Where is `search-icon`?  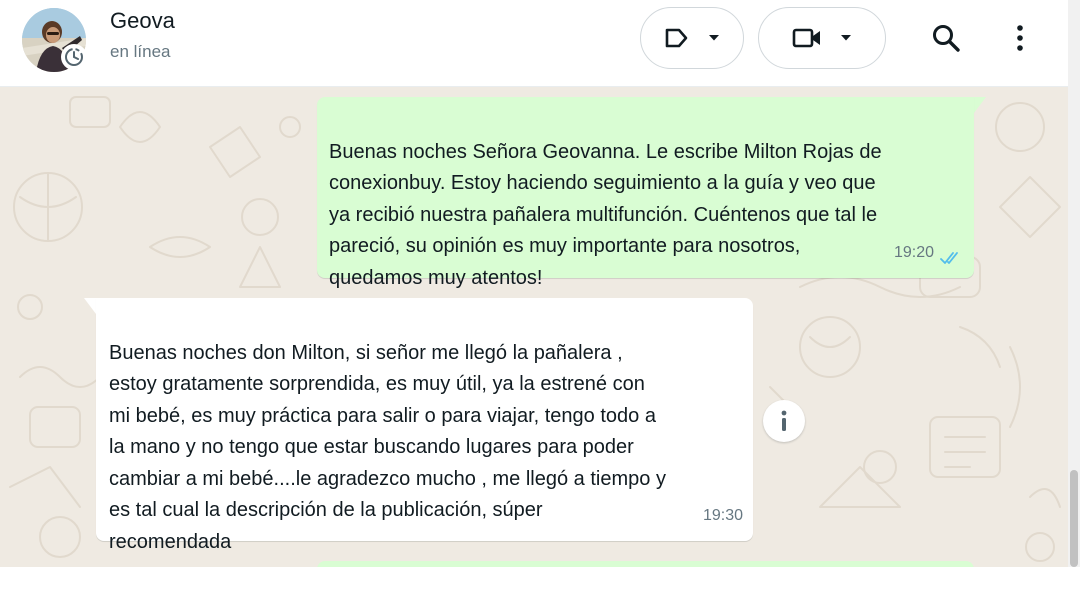
search-icon is located at coordinates (946, 38).